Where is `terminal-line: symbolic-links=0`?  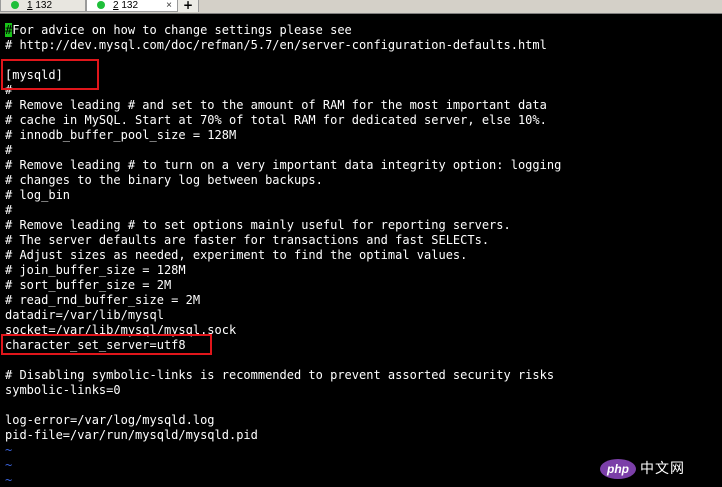 terminal-line: symbolic-links=0 is located at coordinates (63, 390).